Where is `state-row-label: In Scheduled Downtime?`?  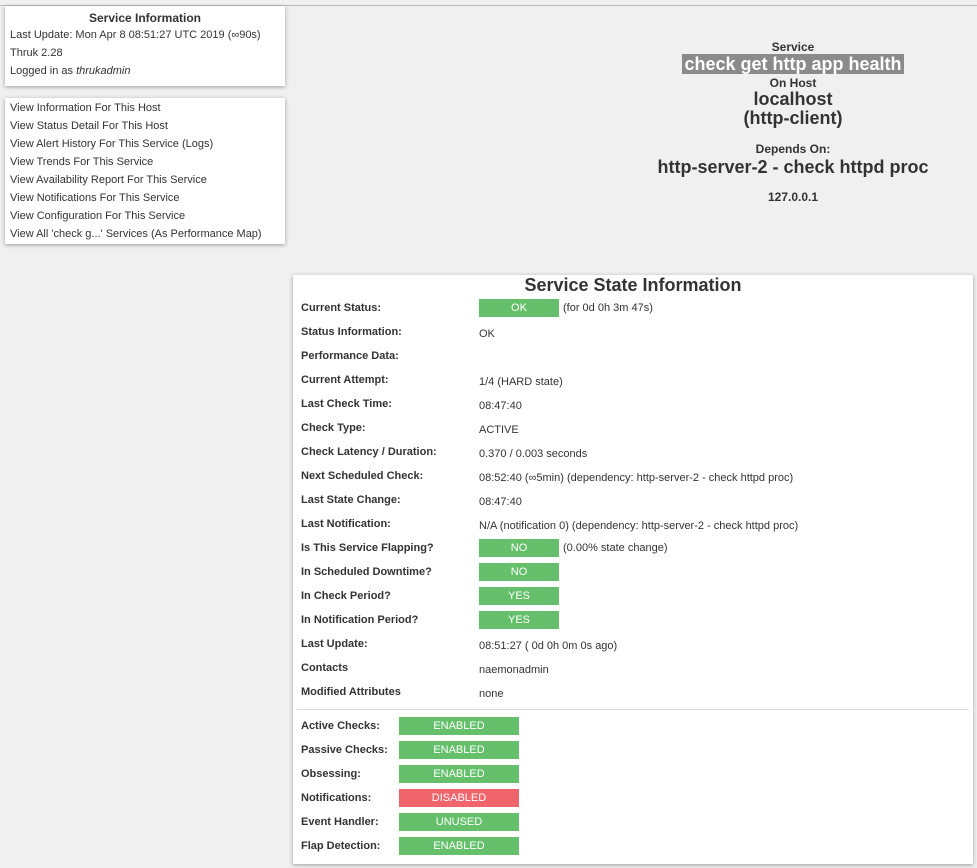
state-row-label: In Scheduled Downtime? is located at coordinates (366, 572).